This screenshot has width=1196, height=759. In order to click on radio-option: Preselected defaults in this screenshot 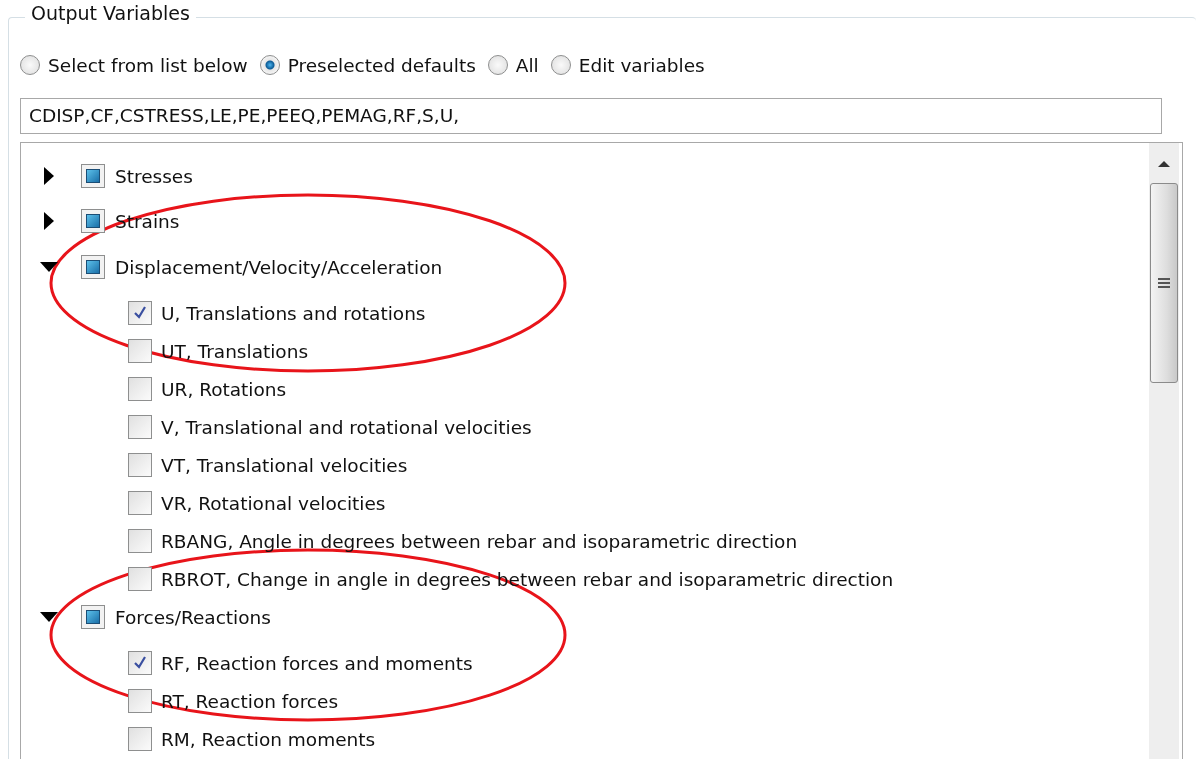, I will do `click(367, 65)`.